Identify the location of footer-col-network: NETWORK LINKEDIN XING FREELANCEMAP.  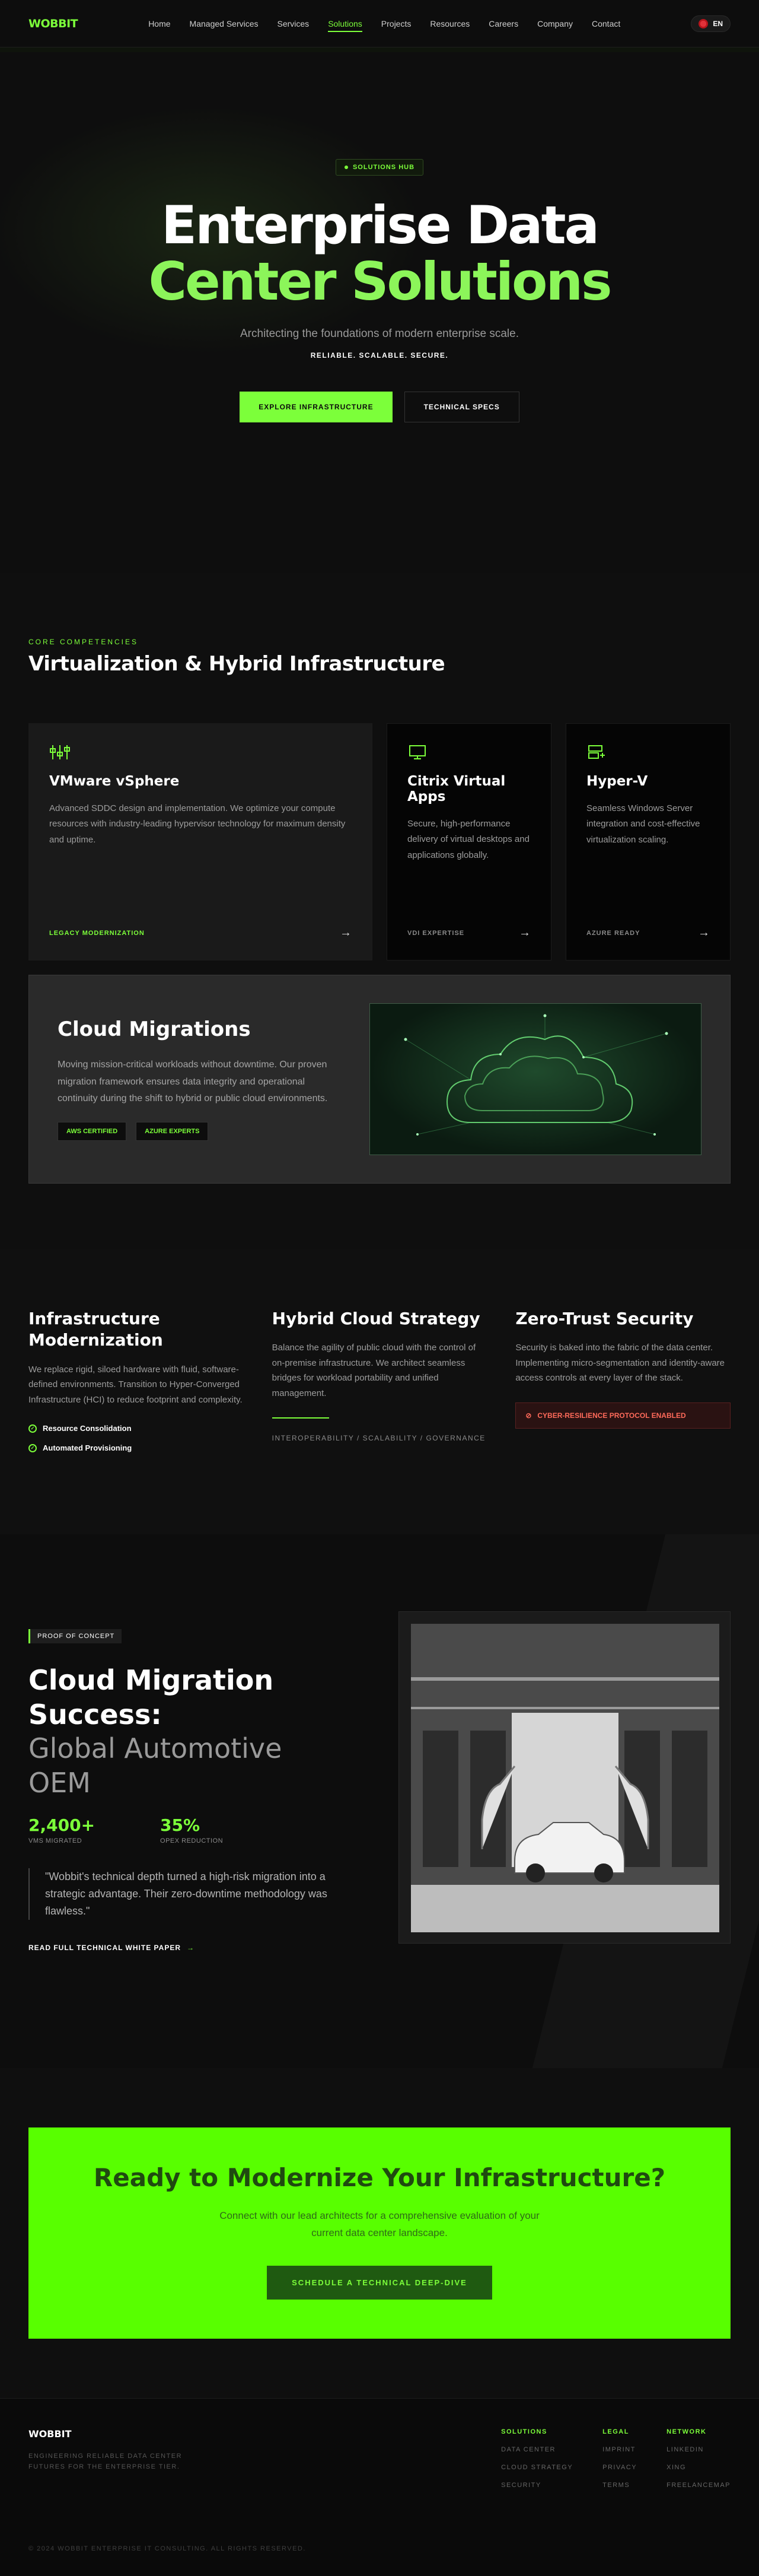
(698, 2458).